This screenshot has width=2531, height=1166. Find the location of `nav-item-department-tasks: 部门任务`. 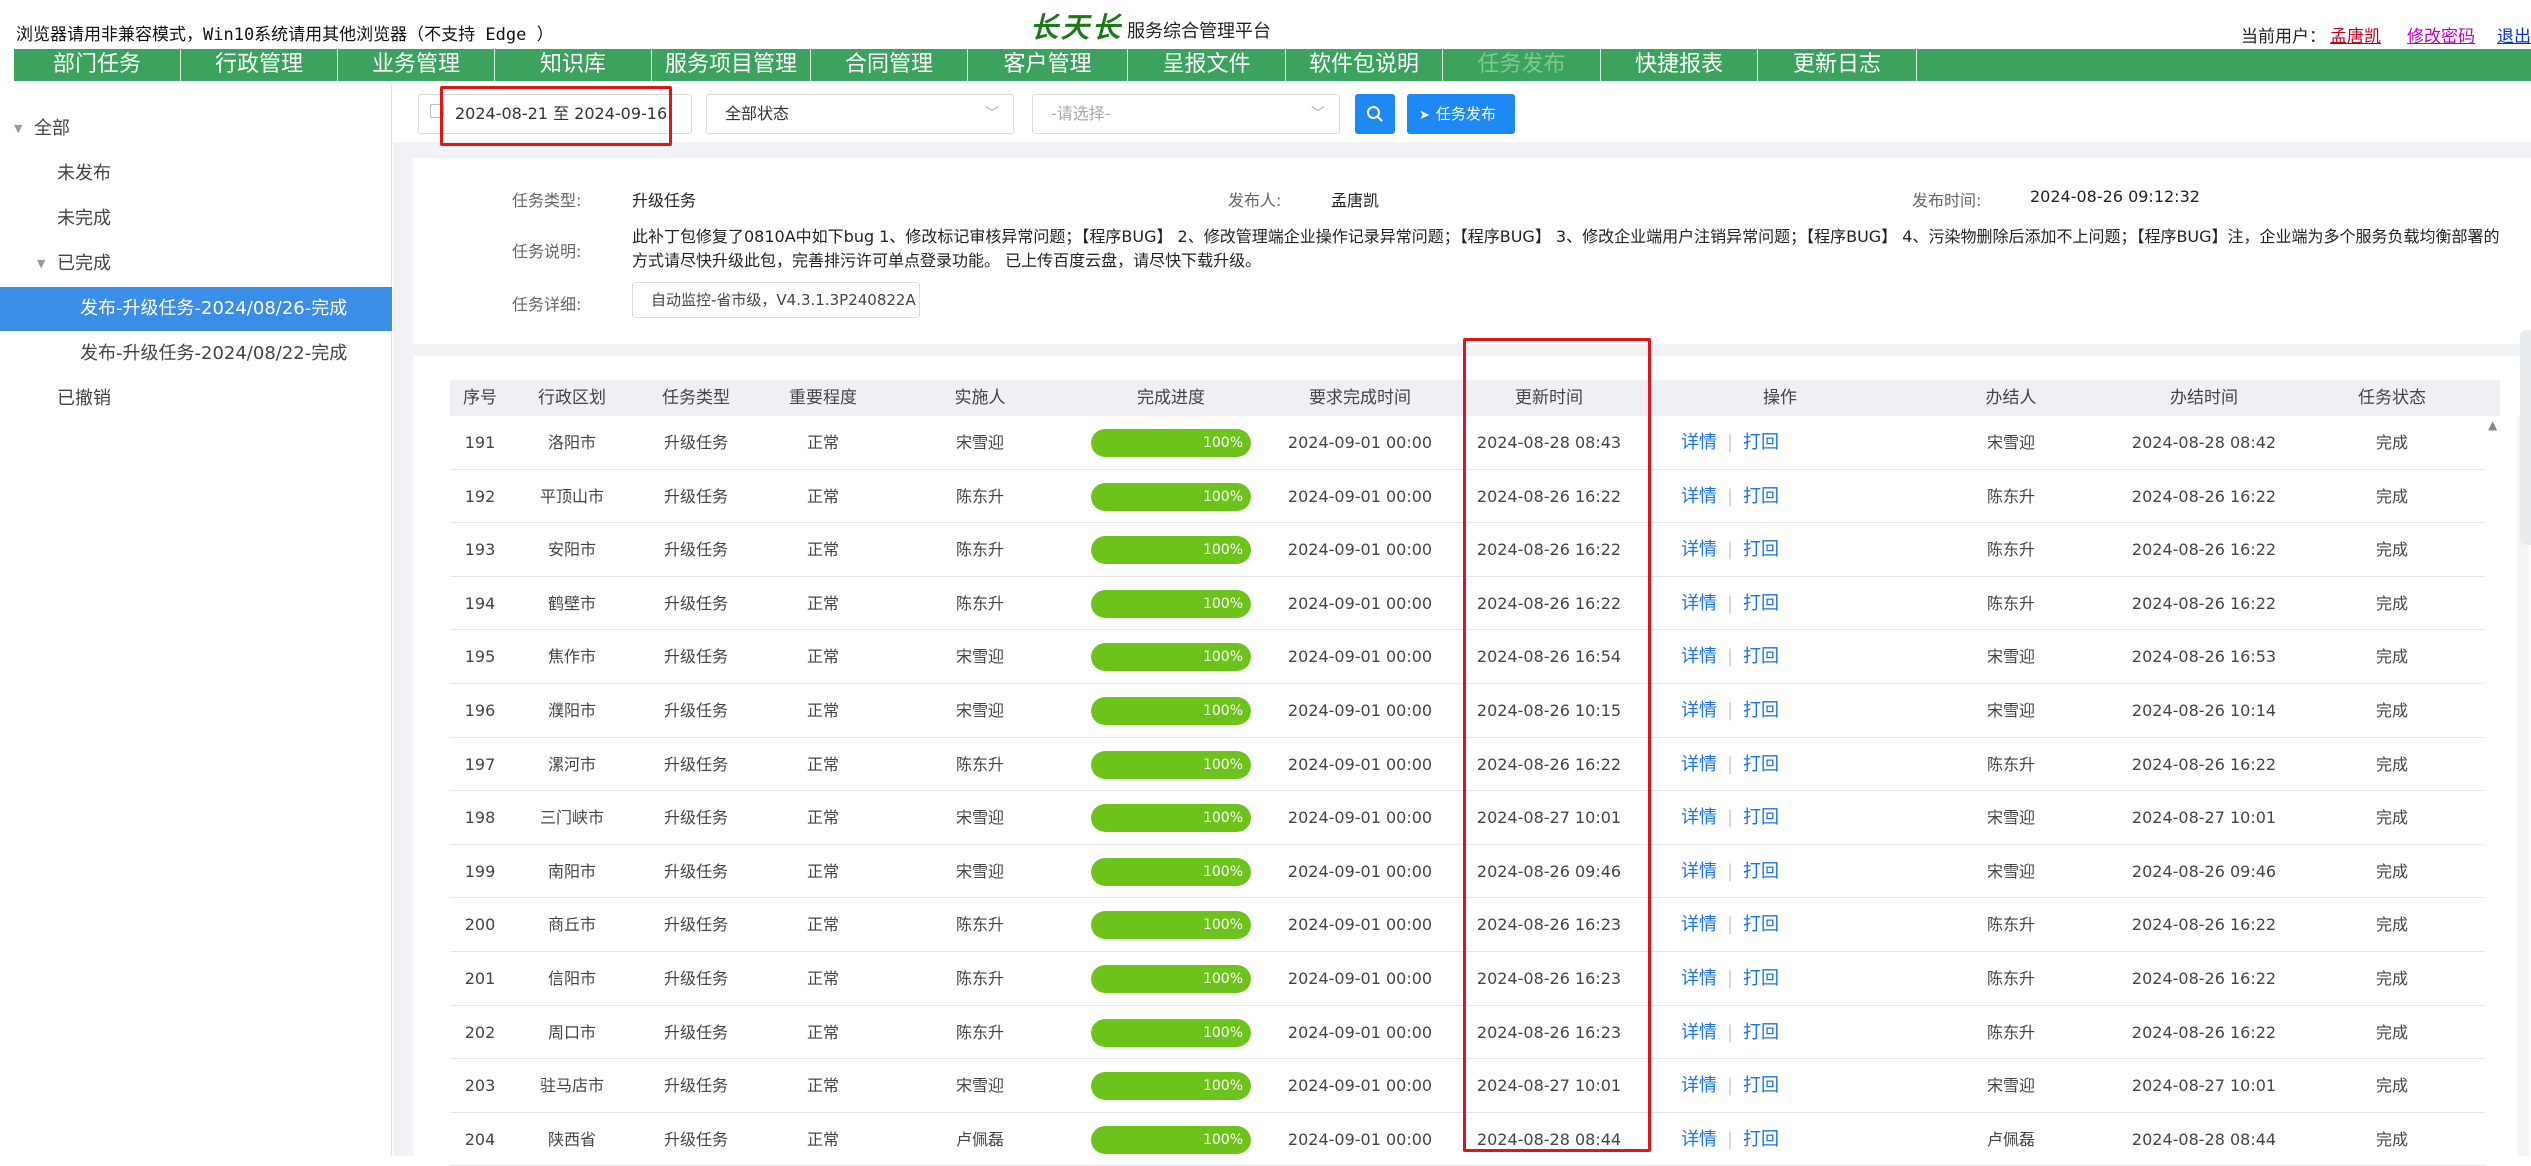

nav-item-department-tasks: 部门任务 is located at coordinates (97, 65).